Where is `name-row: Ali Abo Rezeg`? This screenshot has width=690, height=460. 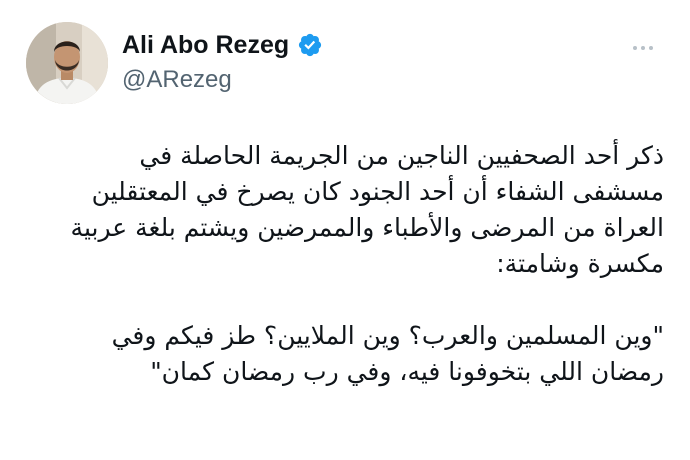 name-row: Ali Abo Rezeg is located at coordinates (222, 45).